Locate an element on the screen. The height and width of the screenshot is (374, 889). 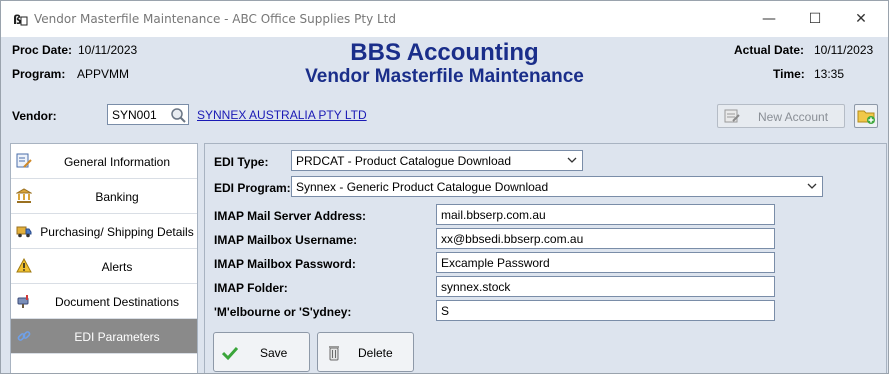
new-account-icon is located at coordinates (732, 116).